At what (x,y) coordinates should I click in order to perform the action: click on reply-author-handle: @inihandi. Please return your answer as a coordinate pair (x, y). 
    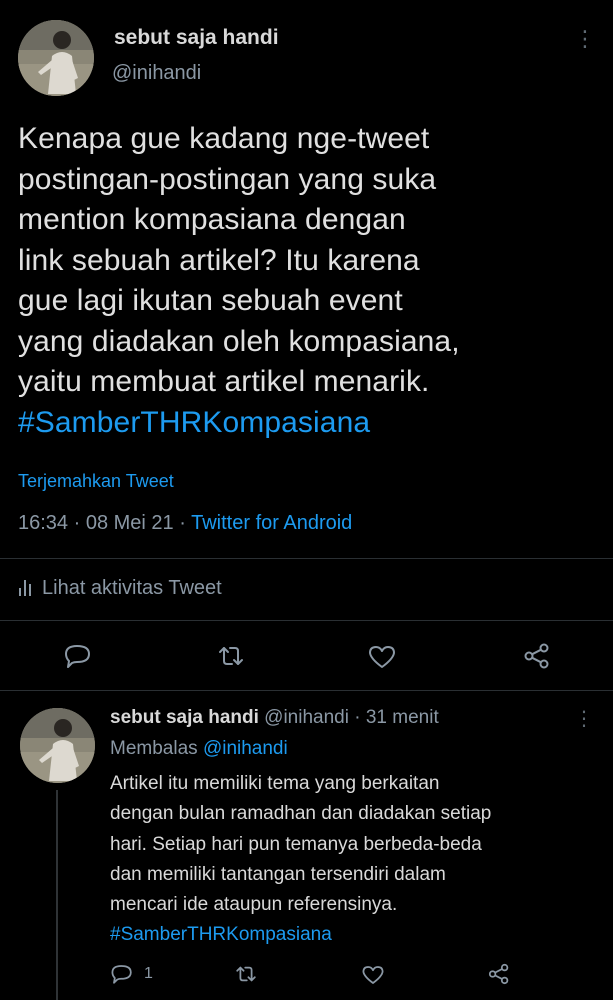
    Looking at the image, I should click on (306, 717).